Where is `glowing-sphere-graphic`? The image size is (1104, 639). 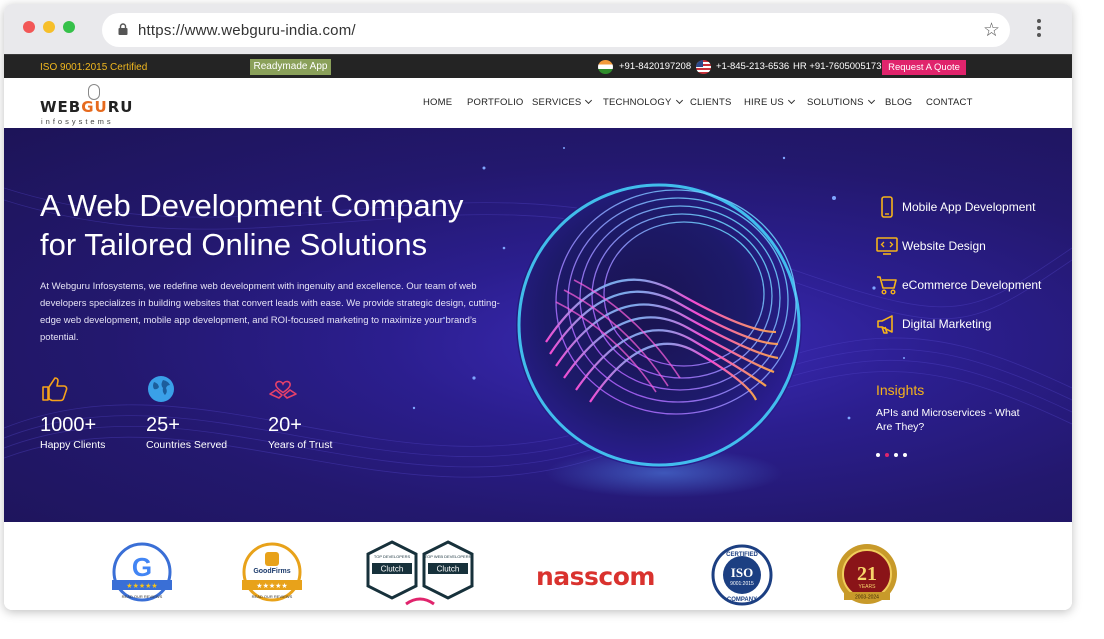 glowing-sphere-graphic is located at coordinates (659, 325).